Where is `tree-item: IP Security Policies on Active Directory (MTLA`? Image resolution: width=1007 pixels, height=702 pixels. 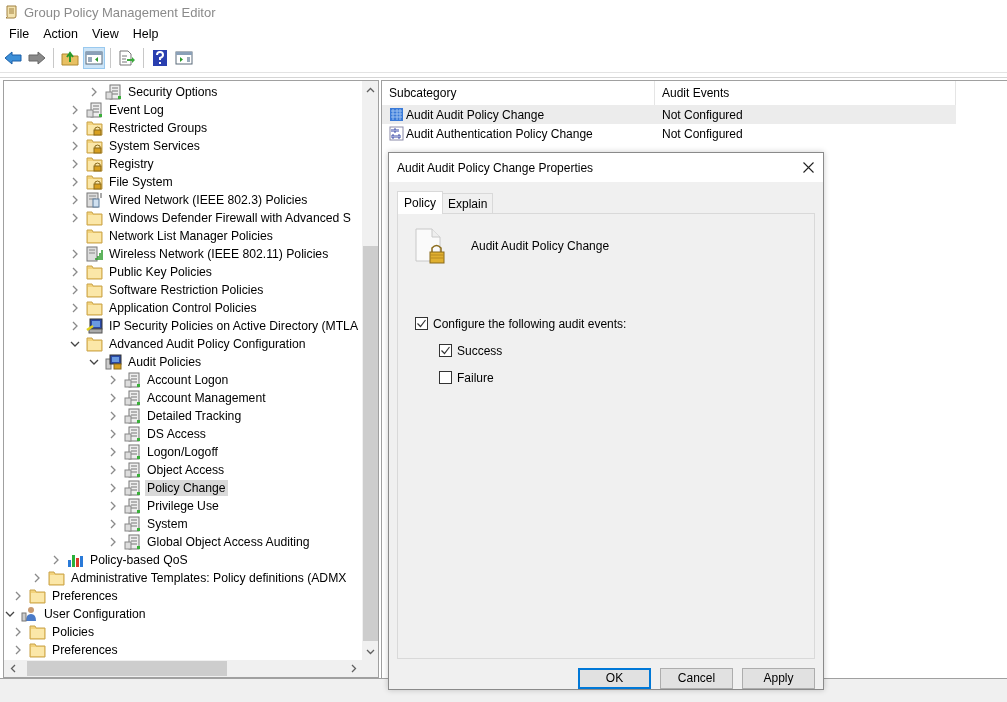
tree-item: IP Security Policies on Active Directory (MTLA is located at coordinates (234, 326).